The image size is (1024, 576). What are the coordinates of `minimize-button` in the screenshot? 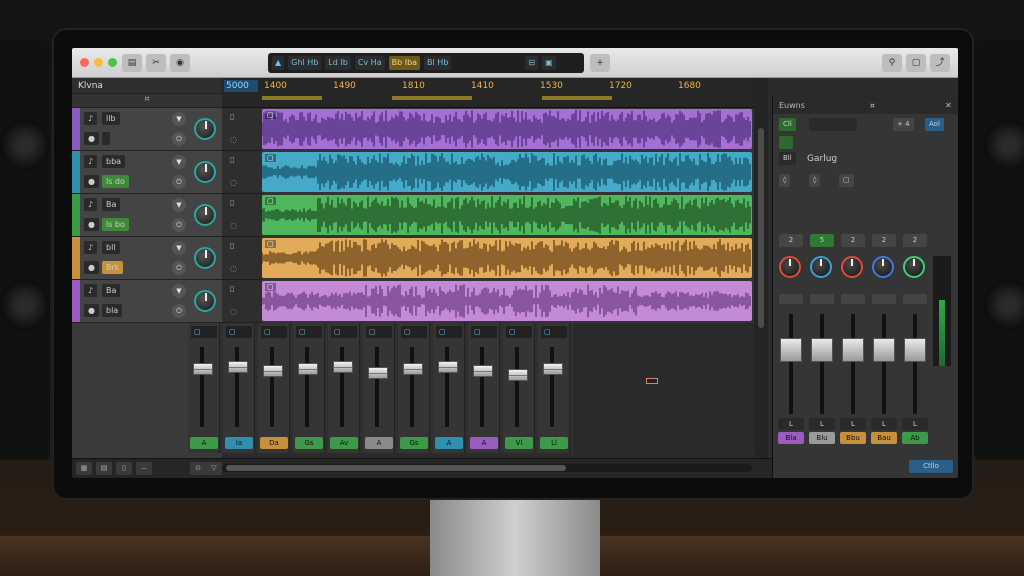 It's located at (98, 62).